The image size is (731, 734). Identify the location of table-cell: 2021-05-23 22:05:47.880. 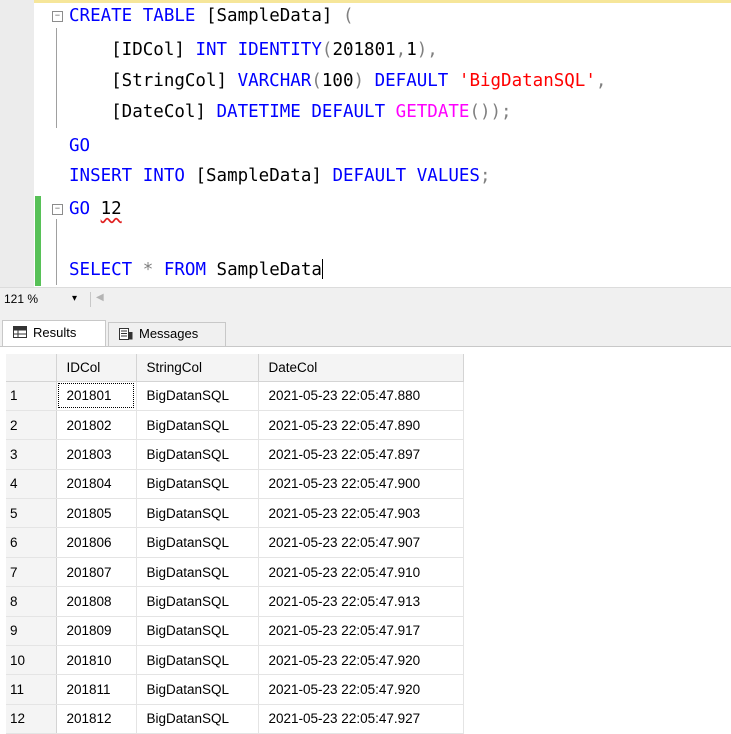
(361, 396).